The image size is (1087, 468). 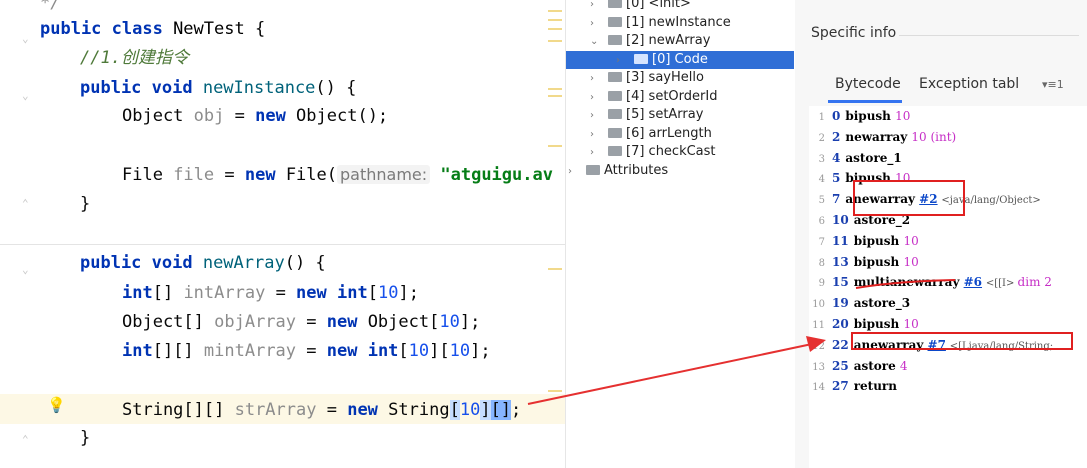 What do you see at coordinates (840, 324) in the screenshot?
I see `bytecode-offset: 20` at bounding box center [840, 324].